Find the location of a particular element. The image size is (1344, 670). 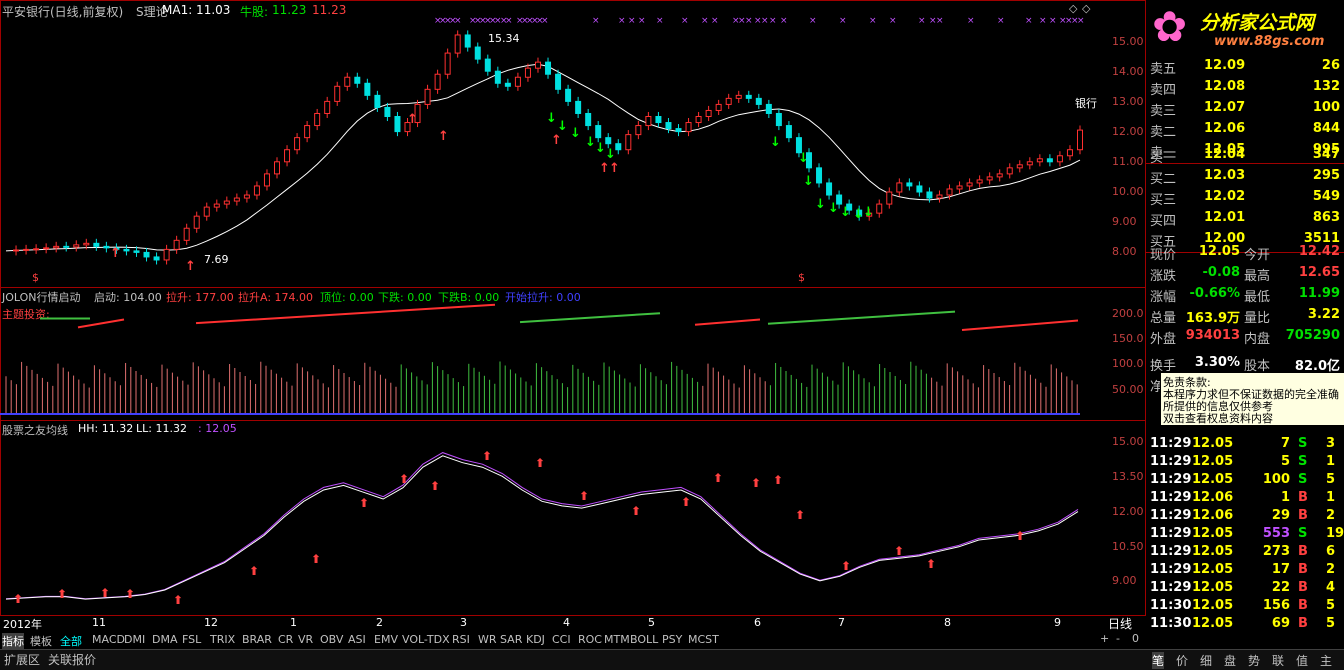

indicator-tab: 指标 is located at coordinates (13, 641).